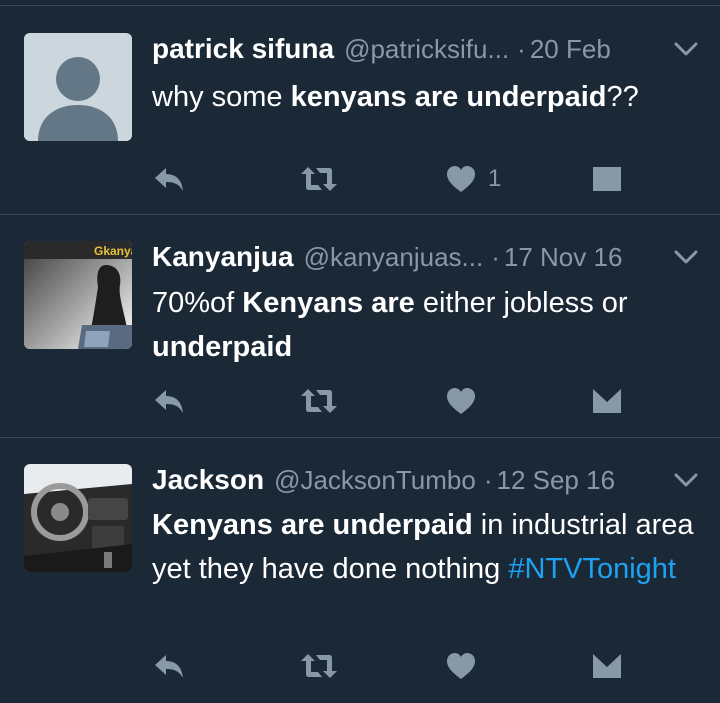 The image size is (720, 703). I want to click on tweet-actions: 1, so click(412, 179).